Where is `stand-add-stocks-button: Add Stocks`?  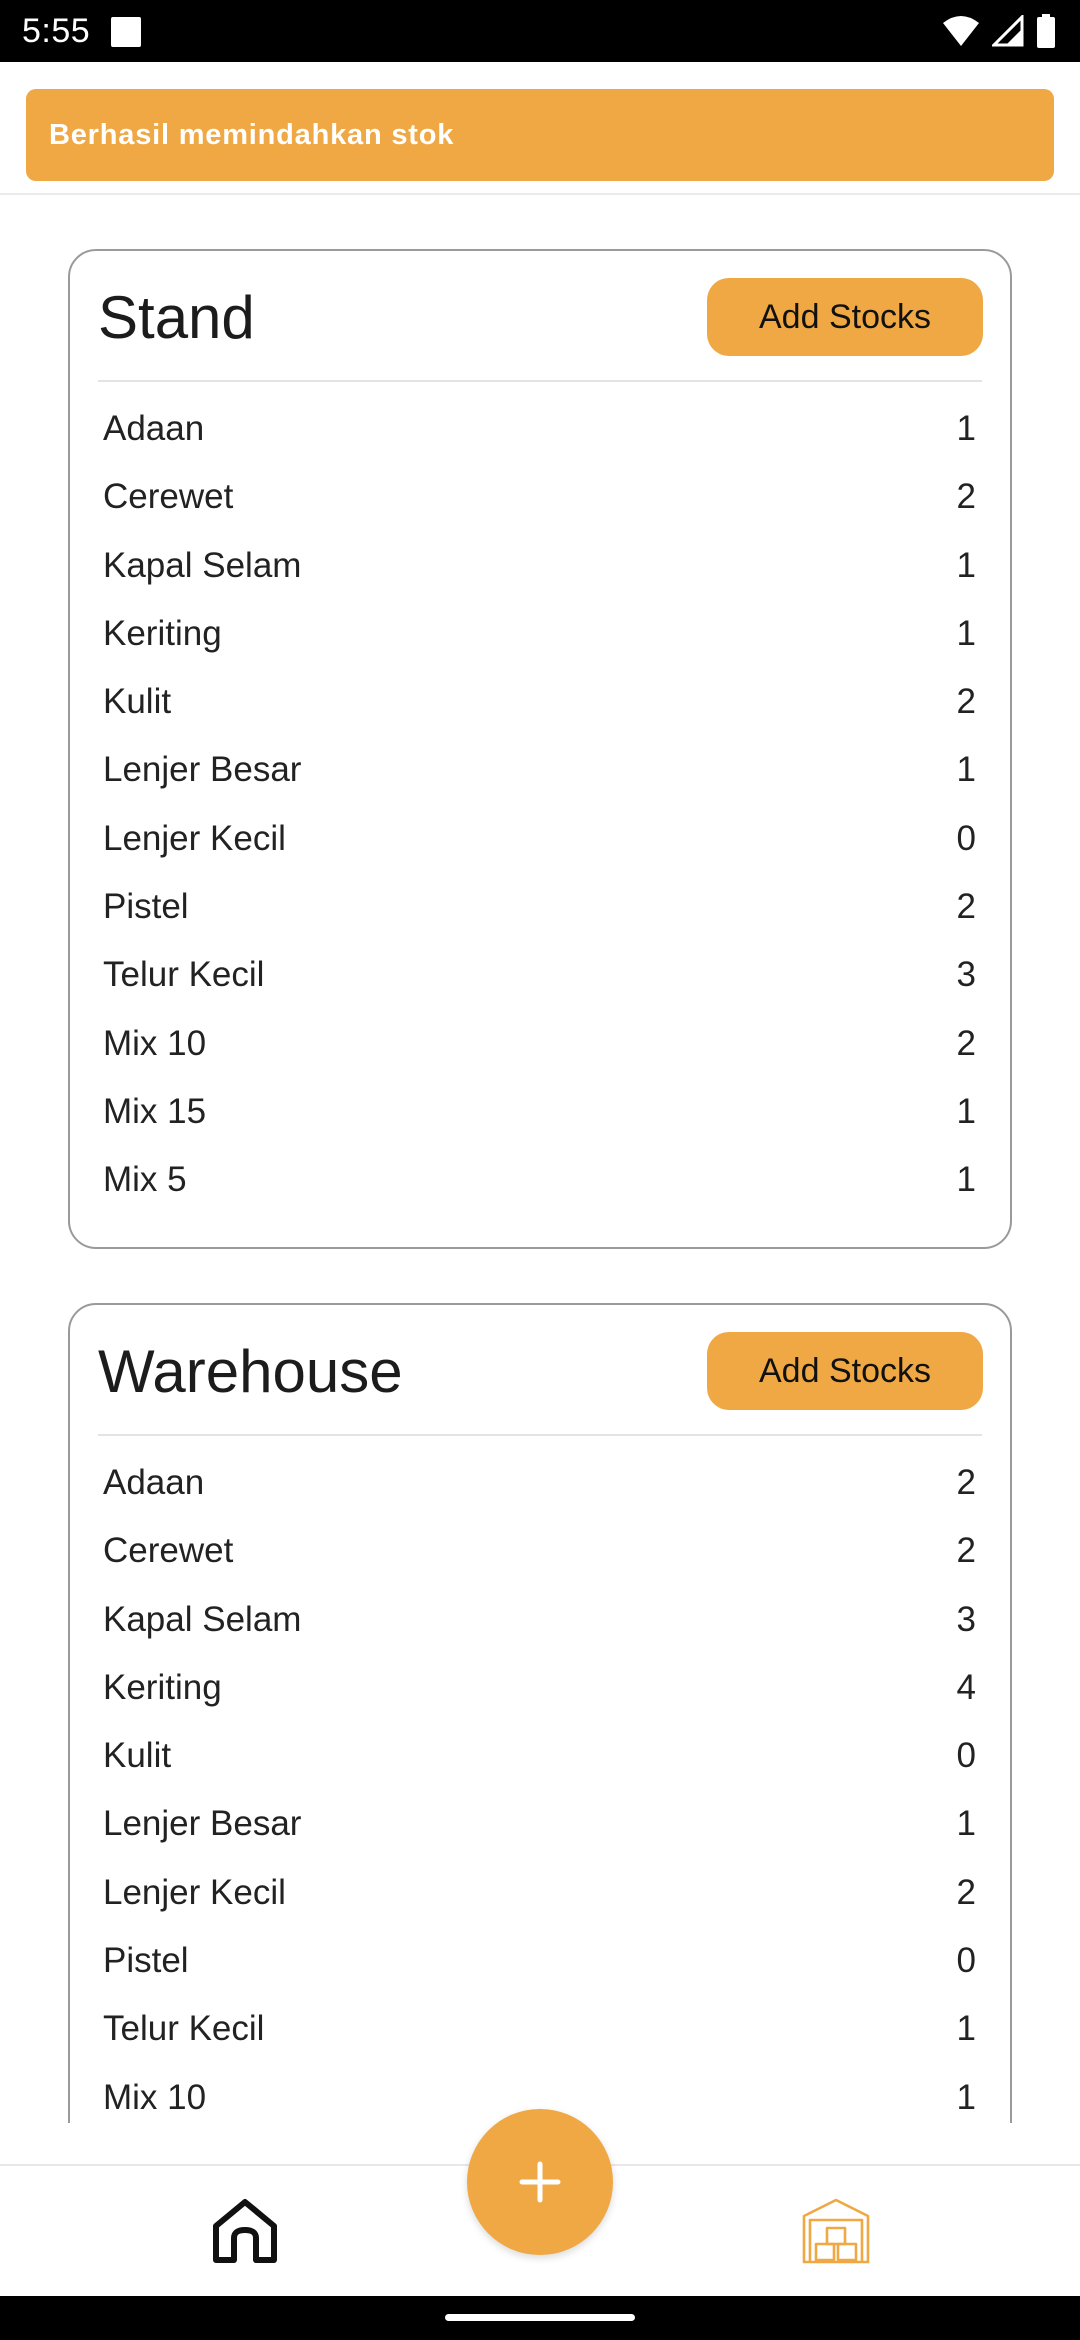 stand-add-stocks-button: Add Stocks is located at coordinates (845, 317).